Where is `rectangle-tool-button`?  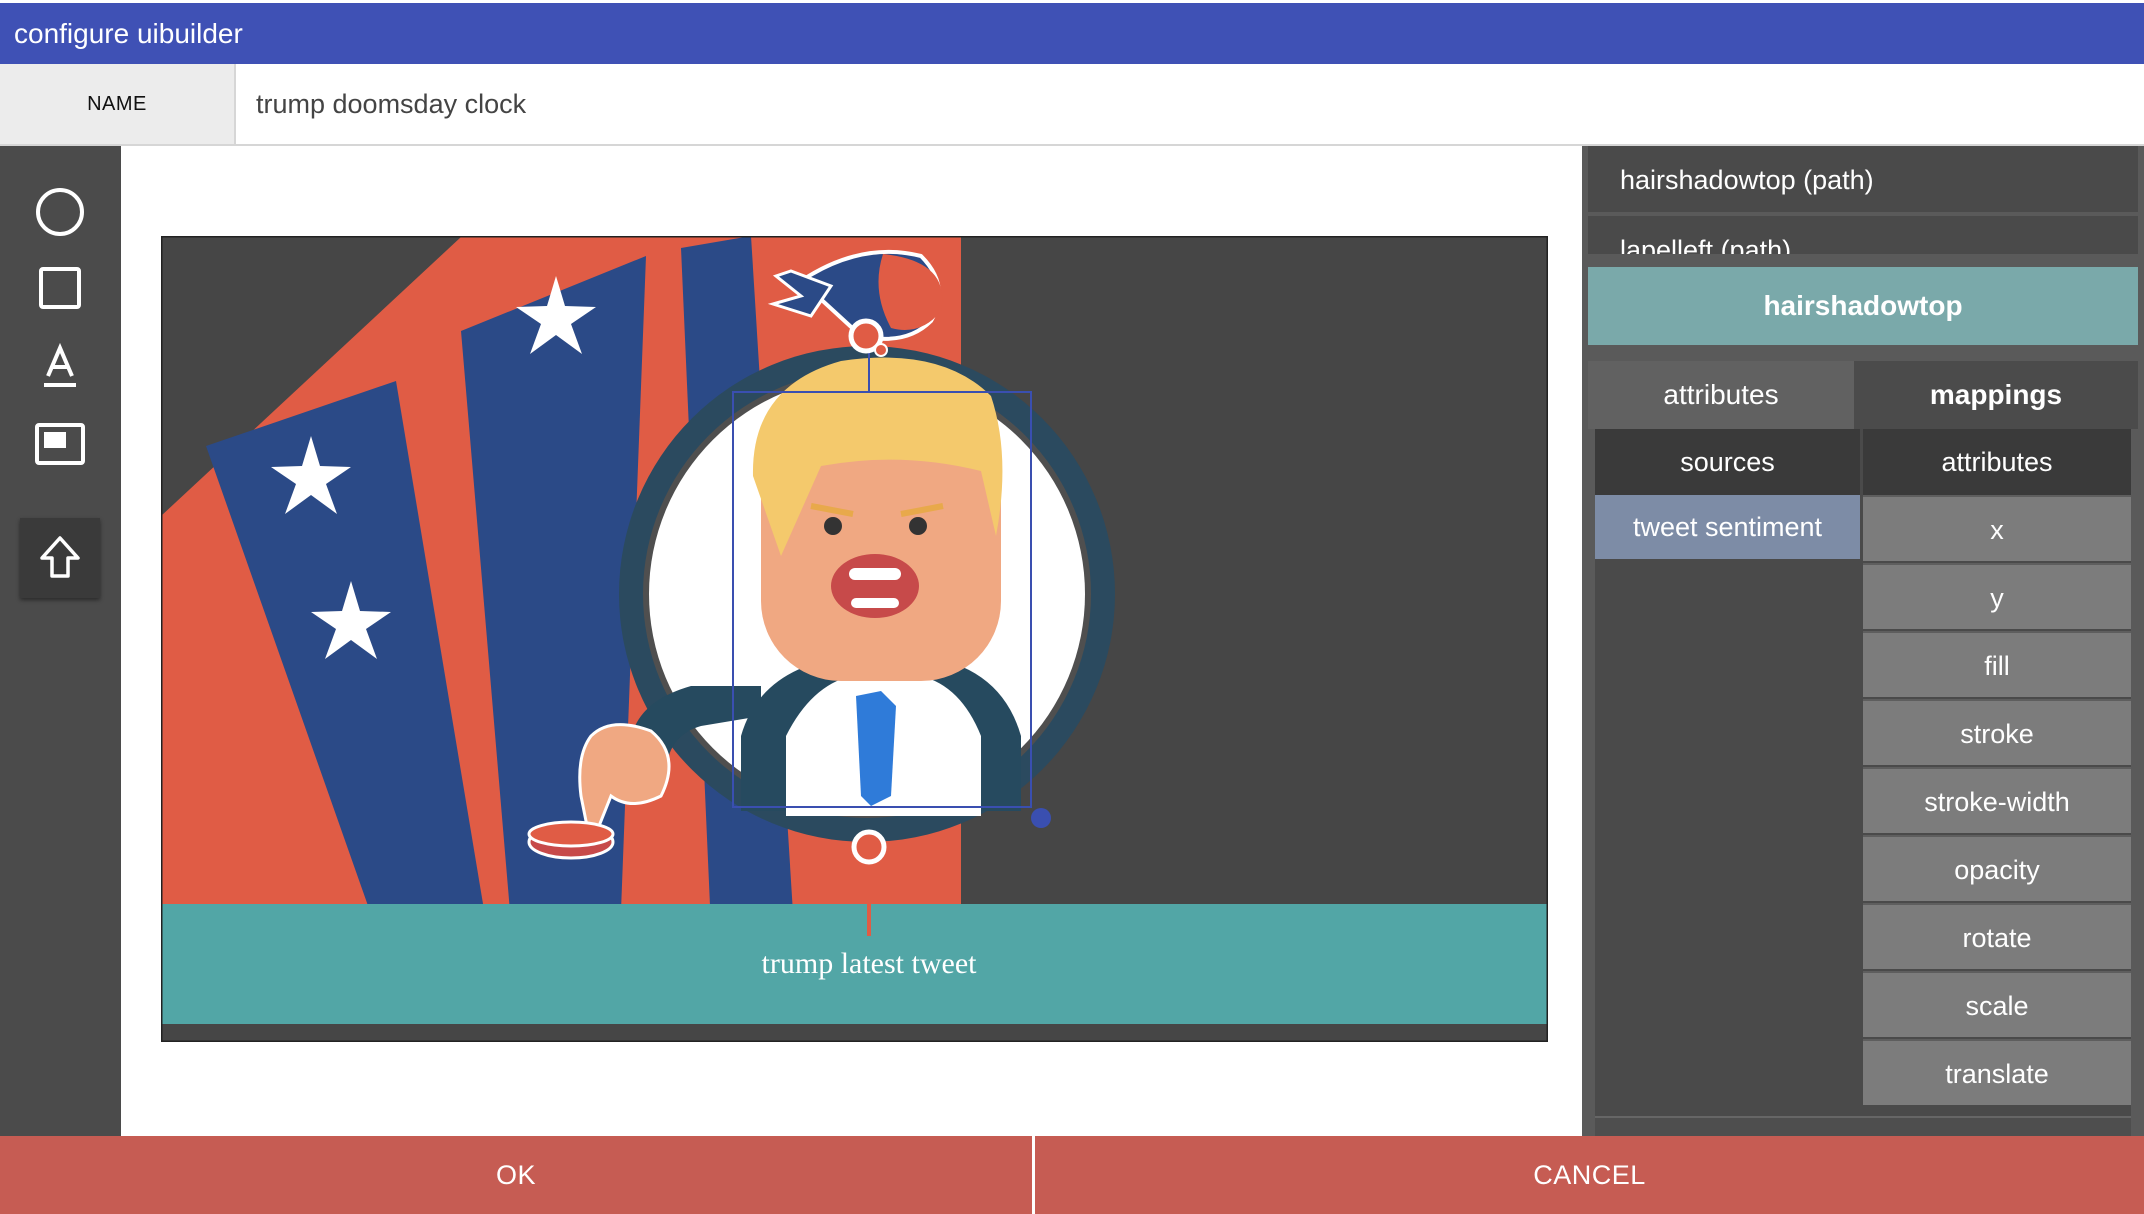 rectangle-tool-button is located at coordinates (60, 288).